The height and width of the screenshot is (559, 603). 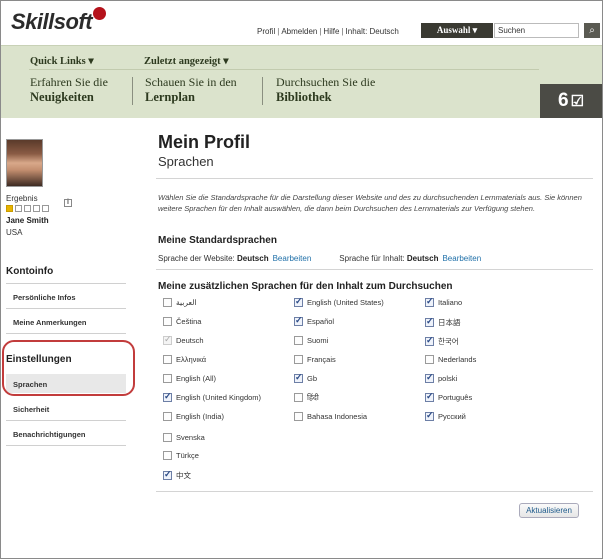 What do you see at coordinates (284, 69) in the screenshot?
I see `nav-divider` at bounding box center [284, 69].